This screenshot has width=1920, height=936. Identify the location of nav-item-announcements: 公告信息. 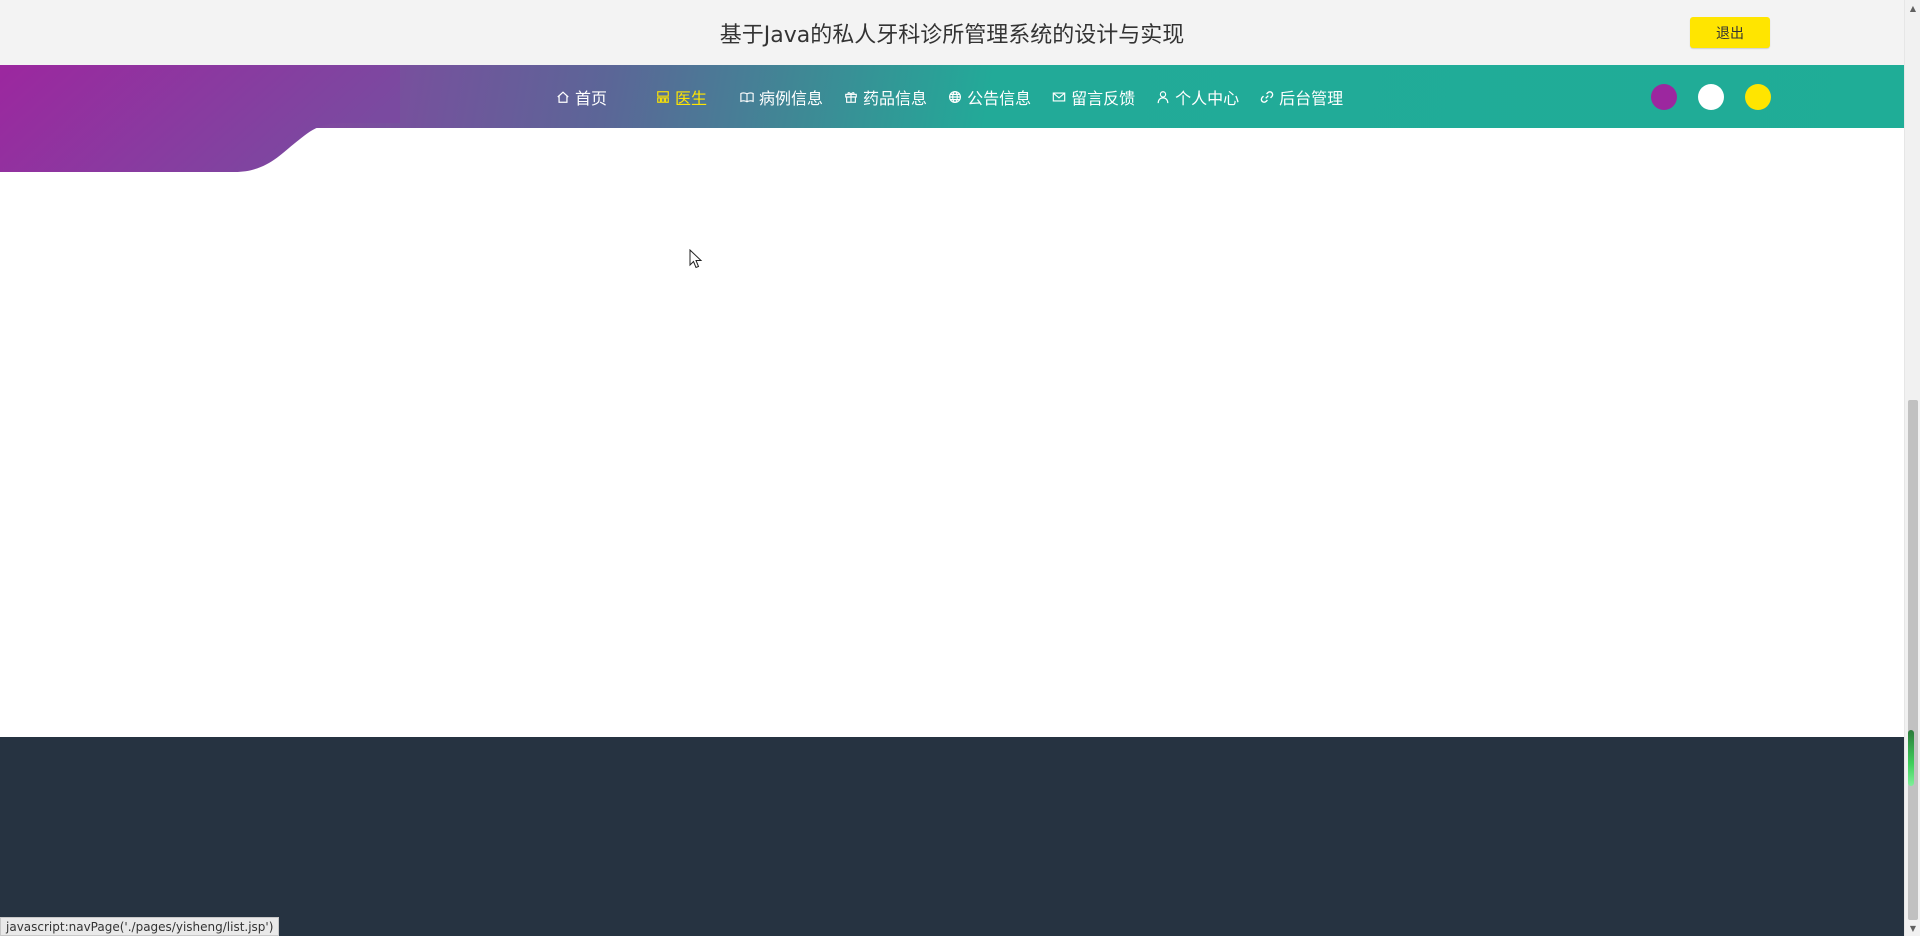
(989, 97).